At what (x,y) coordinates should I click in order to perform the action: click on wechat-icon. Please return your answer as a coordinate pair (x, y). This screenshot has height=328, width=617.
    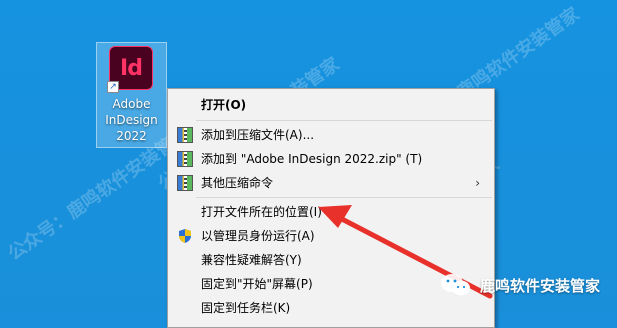
    Looking at the image, I should click on (455, 285).